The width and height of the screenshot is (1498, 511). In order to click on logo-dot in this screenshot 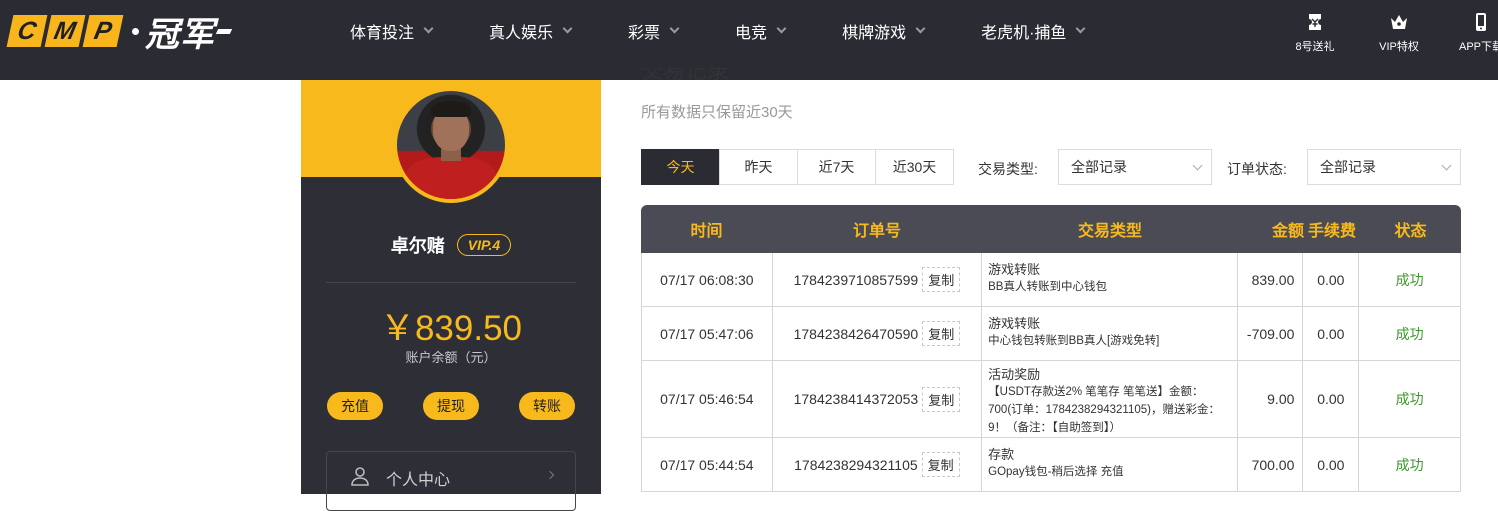, I will do `click(135, 31)`.